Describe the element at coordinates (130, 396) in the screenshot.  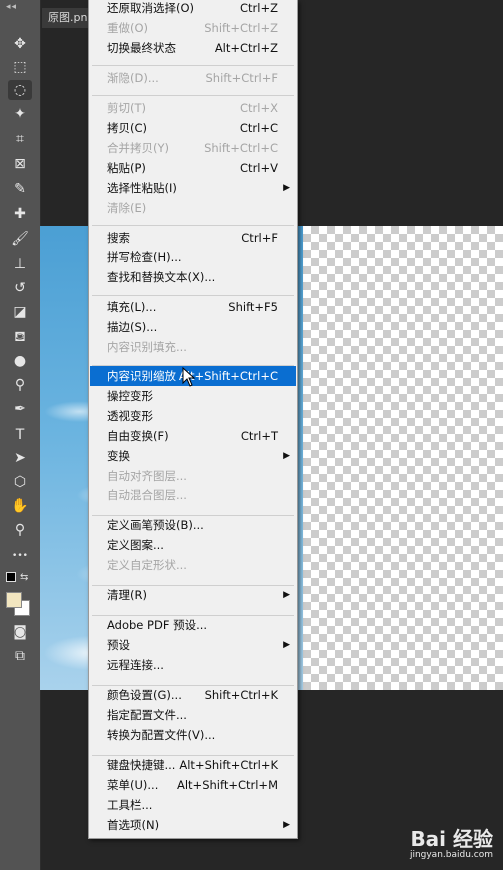
I see `menu-item-label: 操控变形` at that location.